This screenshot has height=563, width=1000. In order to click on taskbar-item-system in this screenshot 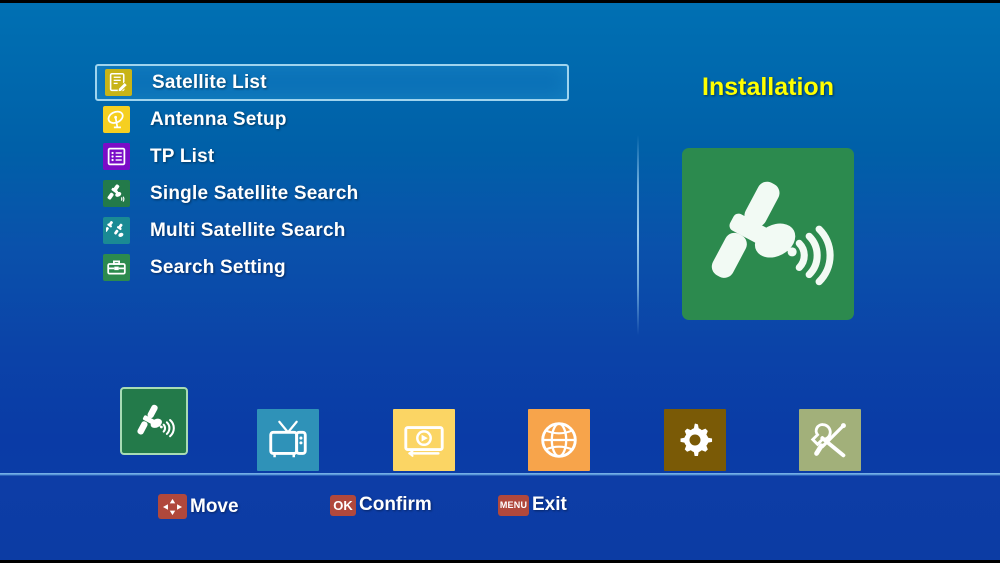, I will do `click(695, 440)`.